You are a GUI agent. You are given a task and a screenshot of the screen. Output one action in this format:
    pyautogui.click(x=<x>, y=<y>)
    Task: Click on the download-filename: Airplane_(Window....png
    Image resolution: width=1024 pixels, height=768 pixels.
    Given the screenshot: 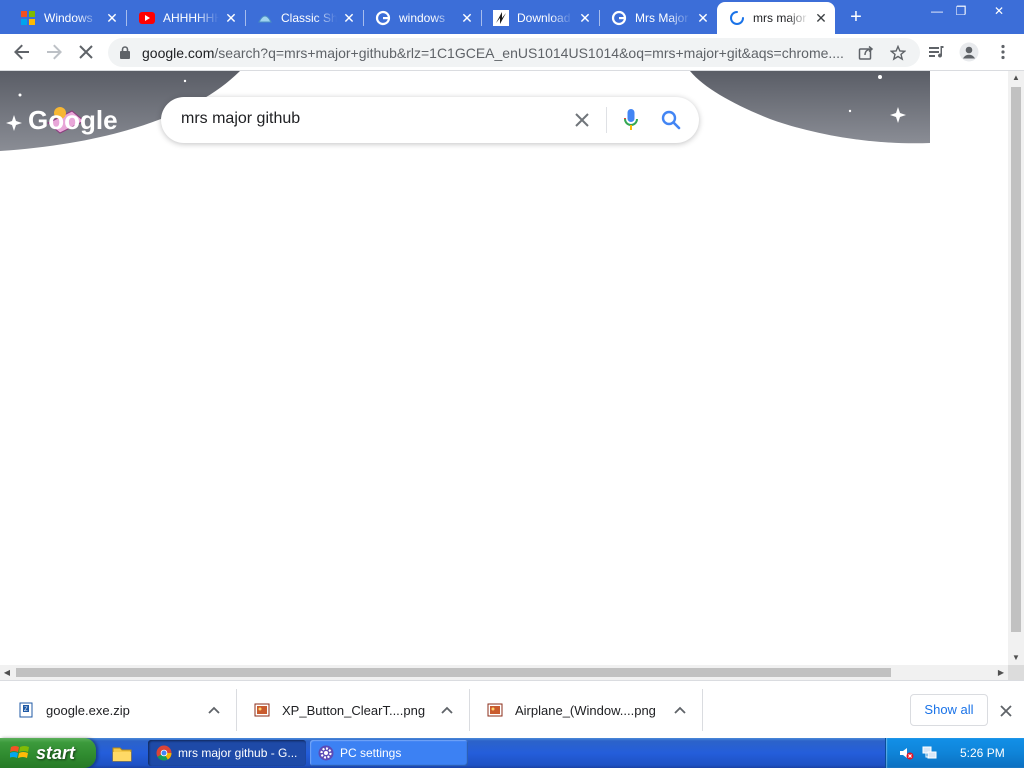 What is the action you would take?
    pyautogui.click(x=585, y=710)
    